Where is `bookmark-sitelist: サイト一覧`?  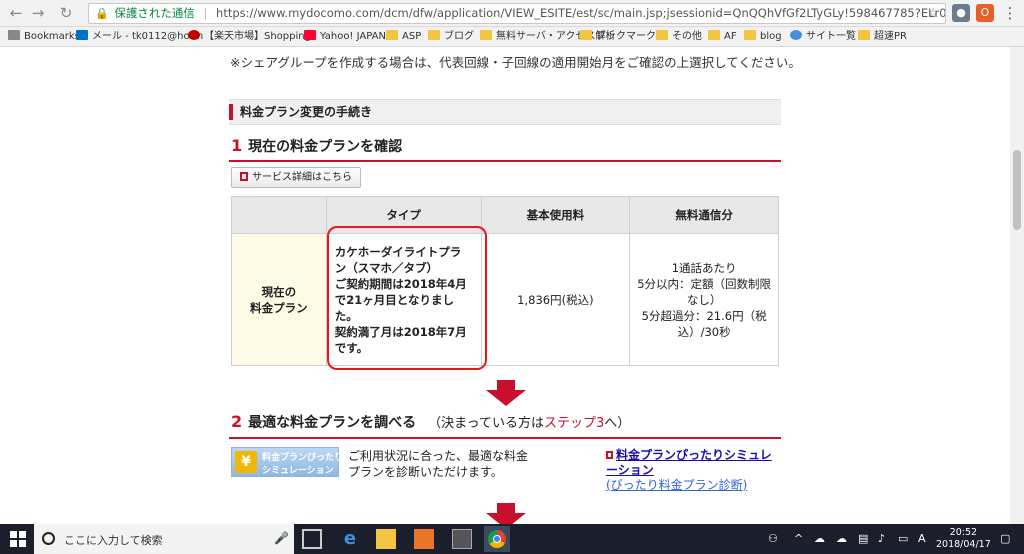
bookmark-sitelist: サイト一覧 is located at coordinates (823, 37).